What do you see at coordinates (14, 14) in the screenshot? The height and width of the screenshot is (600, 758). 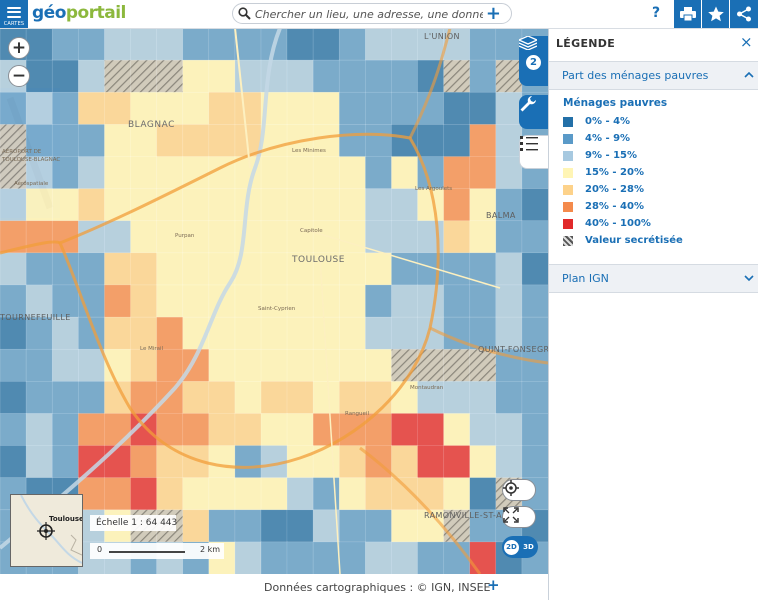 I see `menu-button: CARTES` at bounding box center [14, 14].